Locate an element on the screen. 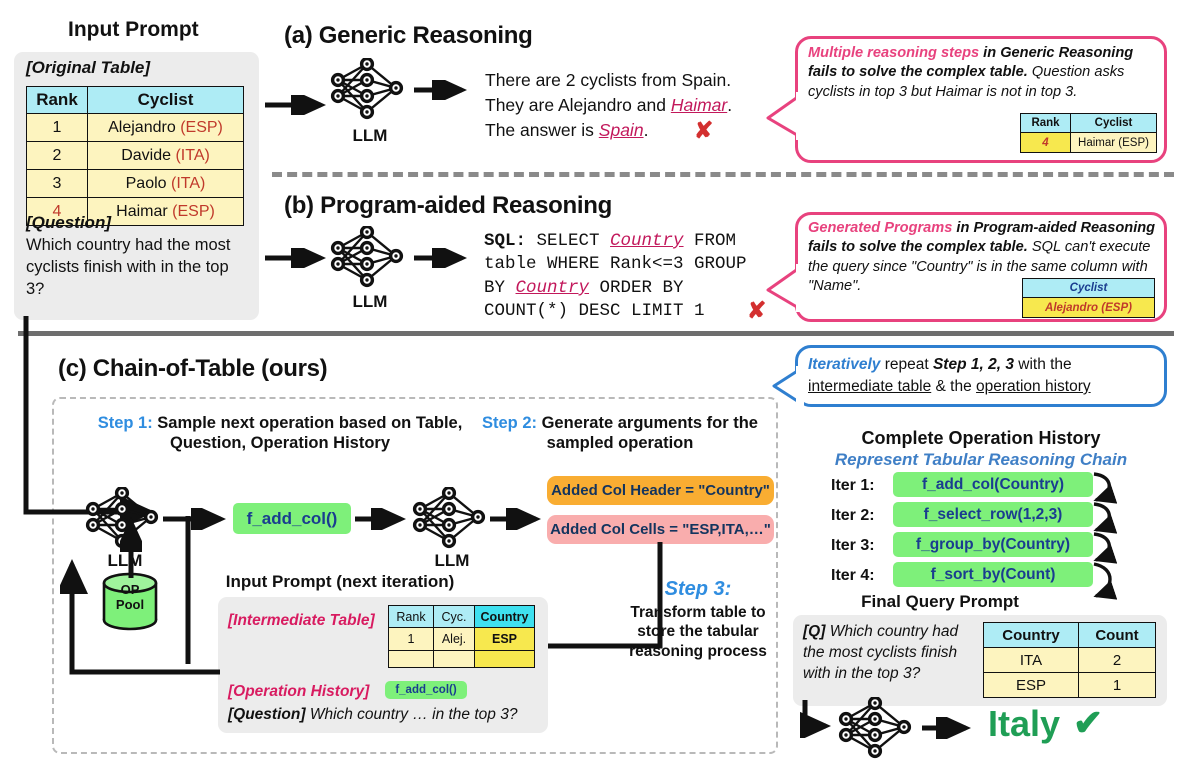  arrow-input-to-llm-a is located at coordinates (295, 105).